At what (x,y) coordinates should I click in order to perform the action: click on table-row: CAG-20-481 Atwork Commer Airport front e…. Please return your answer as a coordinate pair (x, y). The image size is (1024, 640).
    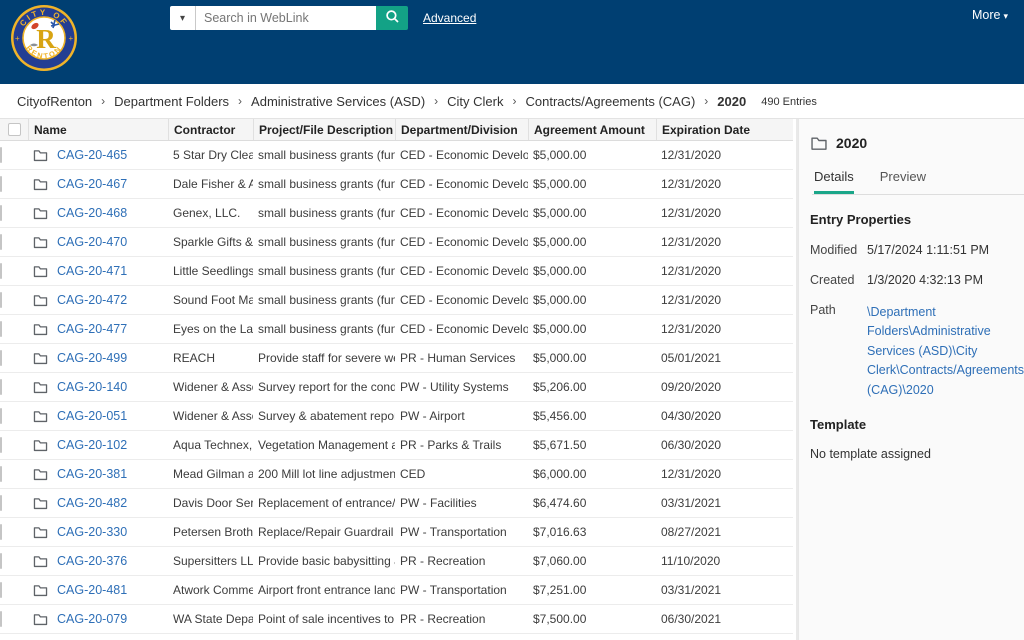
    Looking at the image, I should click on (396, 590).